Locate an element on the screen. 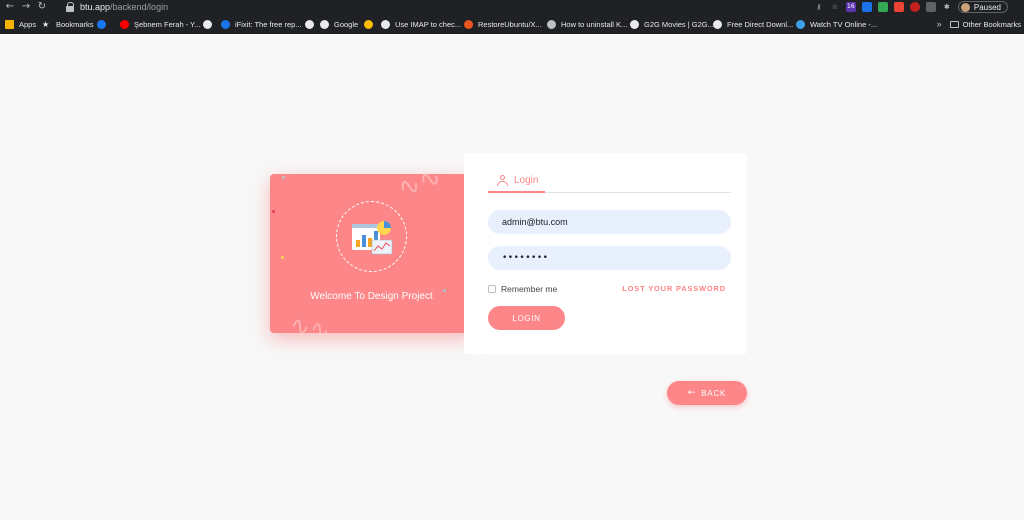 This screenshot has width=1024, height=520. page-icon is located at coordinates (207, 24).